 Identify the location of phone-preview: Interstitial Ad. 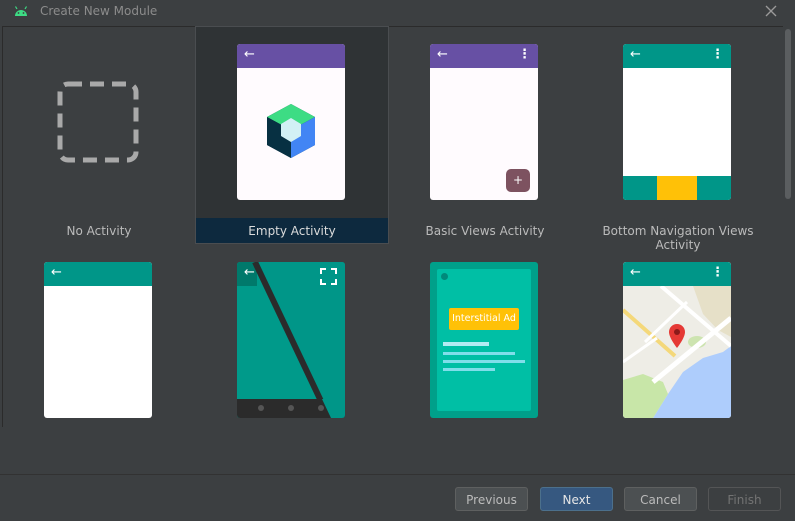
(484, 340).